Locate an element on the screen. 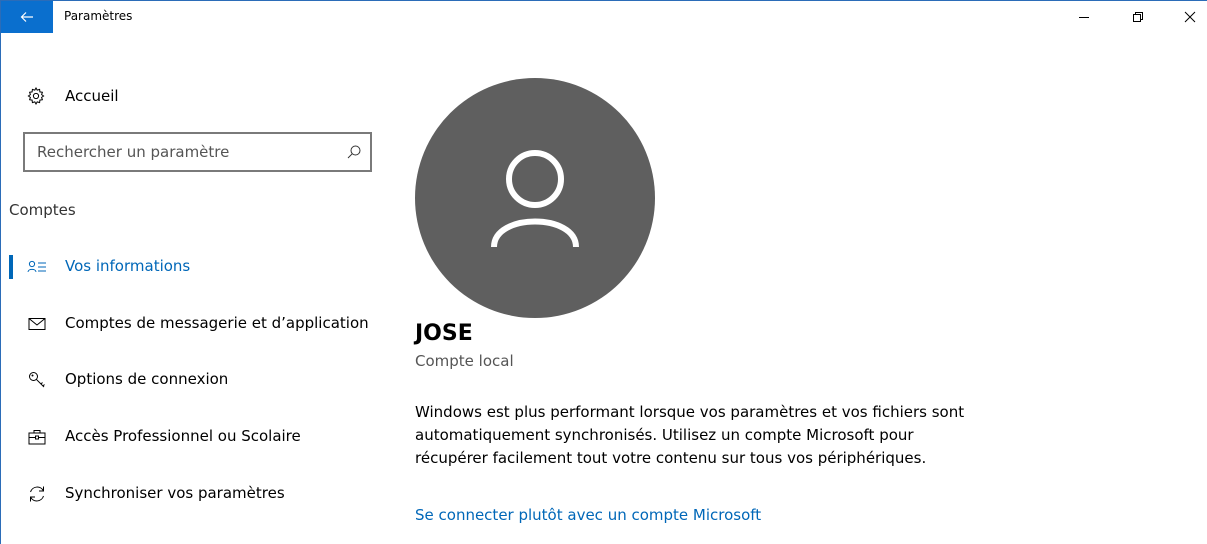 This screenshot has height=544, width=1207. back-button is located at coordinates (27, 17).